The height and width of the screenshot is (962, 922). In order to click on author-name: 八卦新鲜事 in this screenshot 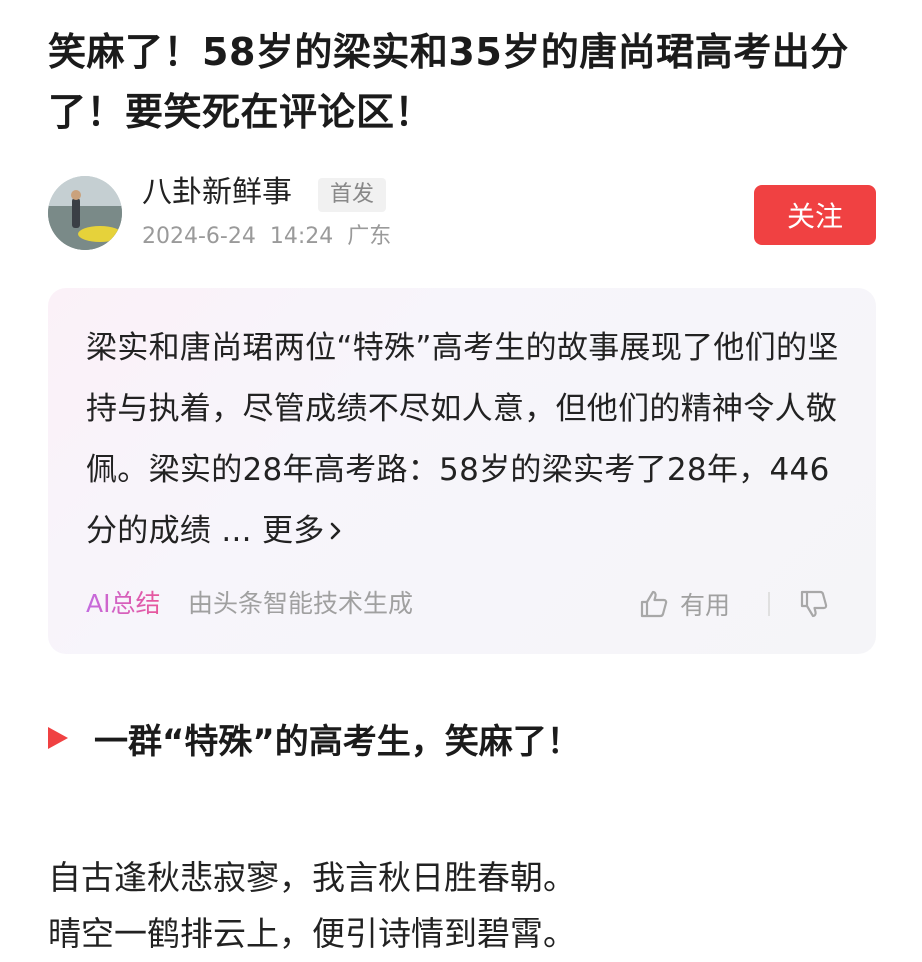, I will do `click(217, 193)`.